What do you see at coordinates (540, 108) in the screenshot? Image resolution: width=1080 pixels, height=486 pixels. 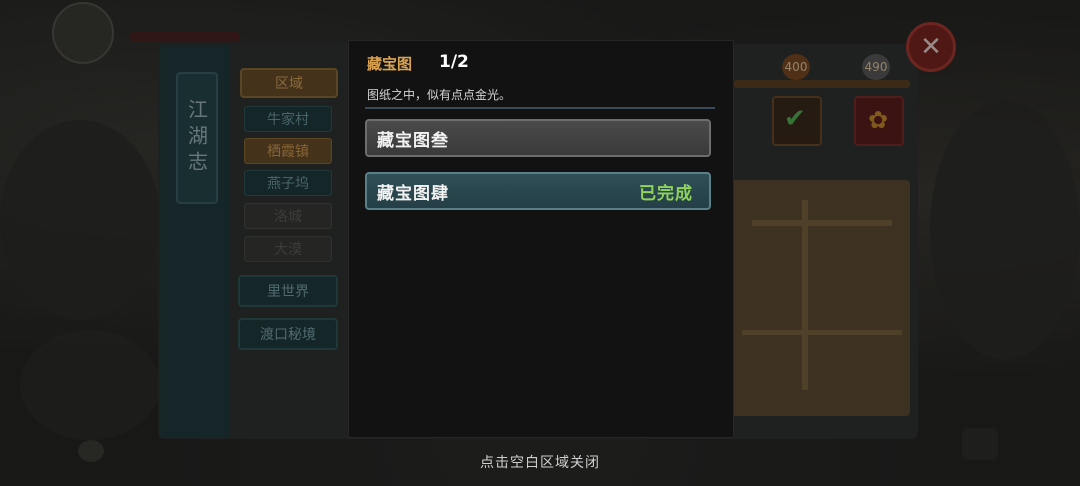 I see `dialog-divider` at bounding box center [540, 108].